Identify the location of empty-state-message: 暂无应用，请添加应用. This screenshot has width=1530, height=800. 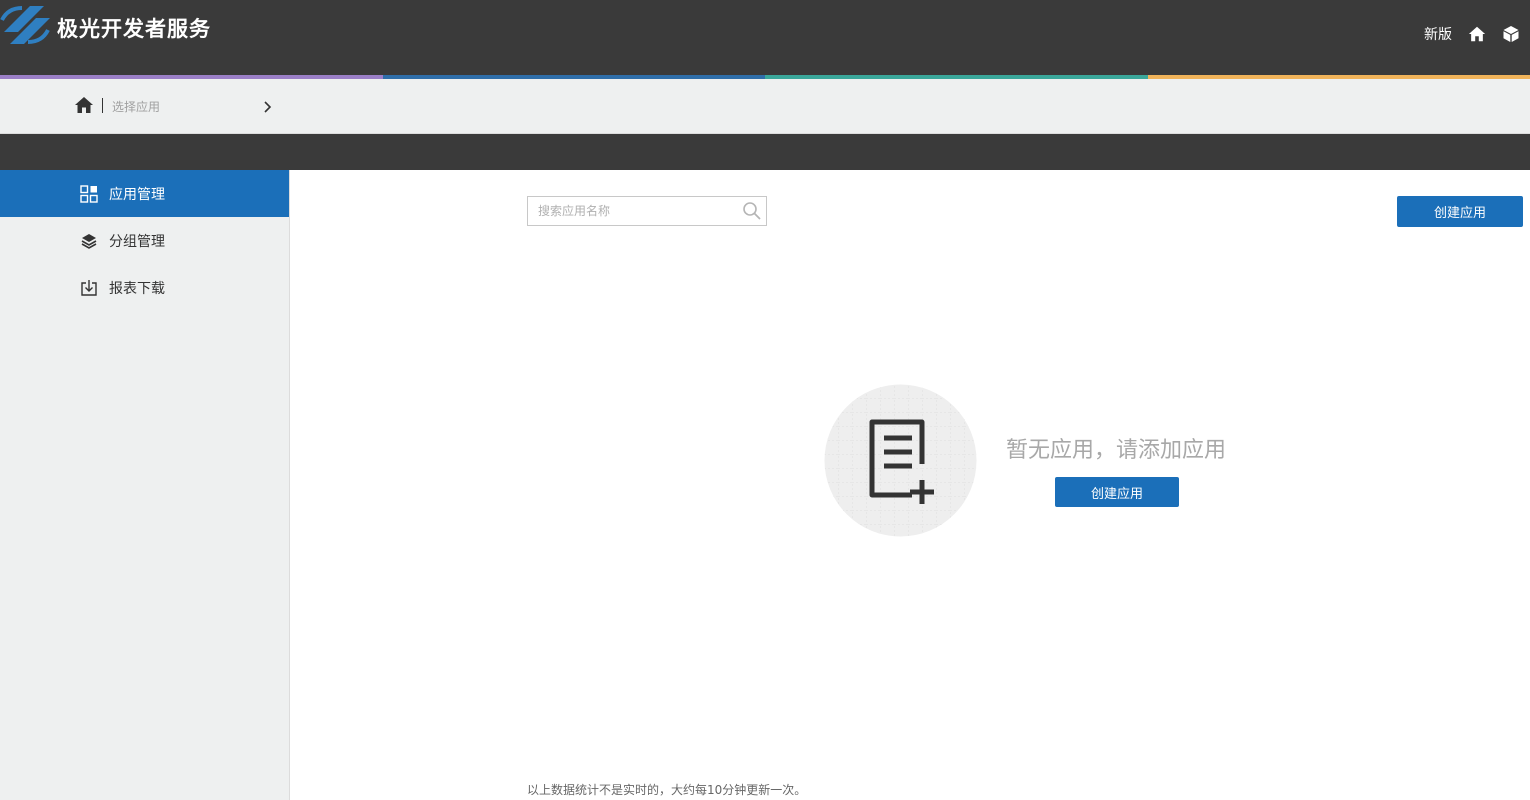
(1116, 450).